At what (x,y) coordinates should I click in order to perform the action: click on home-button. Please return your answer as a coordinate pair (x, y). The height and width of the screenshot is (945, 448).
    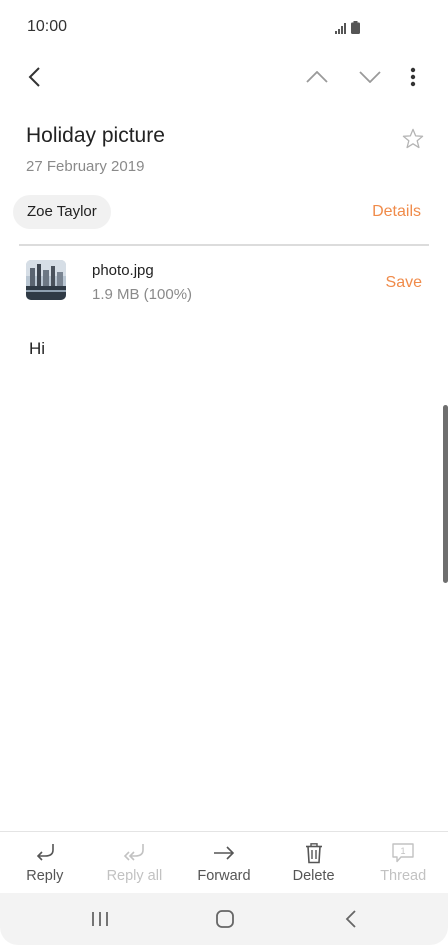
    Looking at the image, I should click on (225, 919).